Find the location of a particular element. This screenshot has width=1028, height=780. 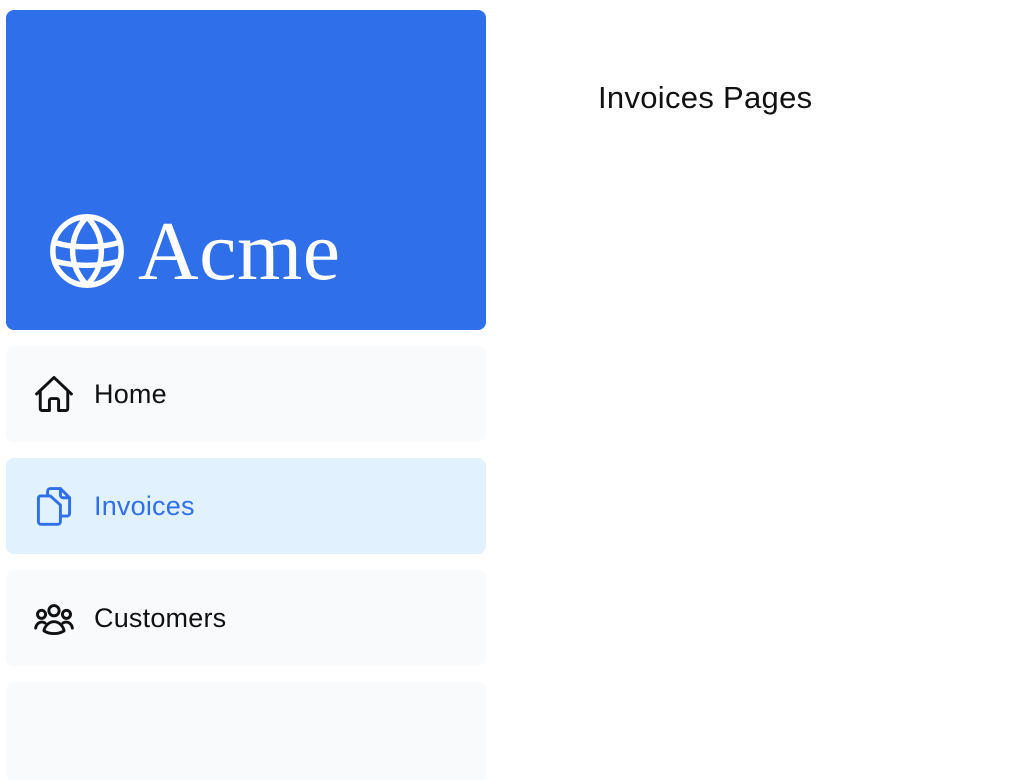

sidebar-item-home: Home is located at coordinates (246, 394).